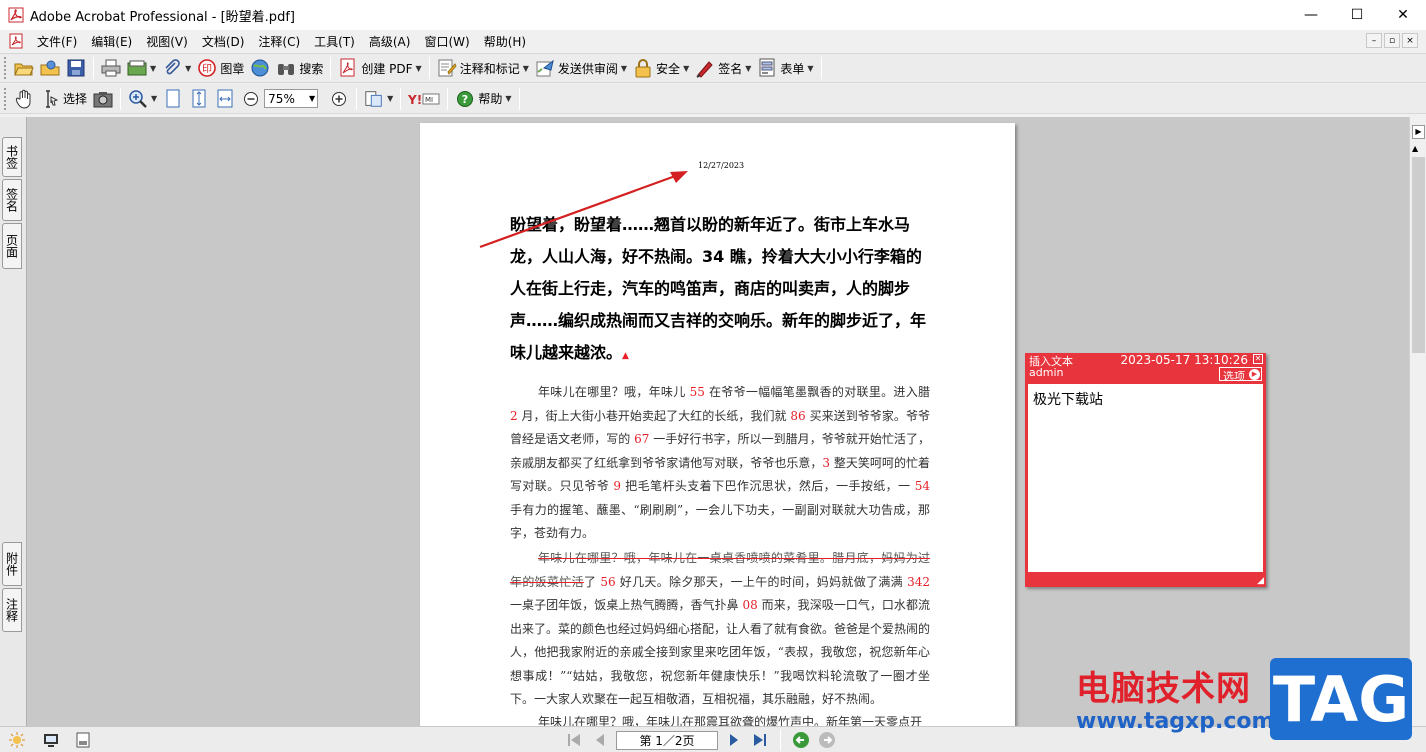  What do you see at coordinates (24, 99) in the screenshot?
I see `hand-tool-button` at bounding box center [24, 99].